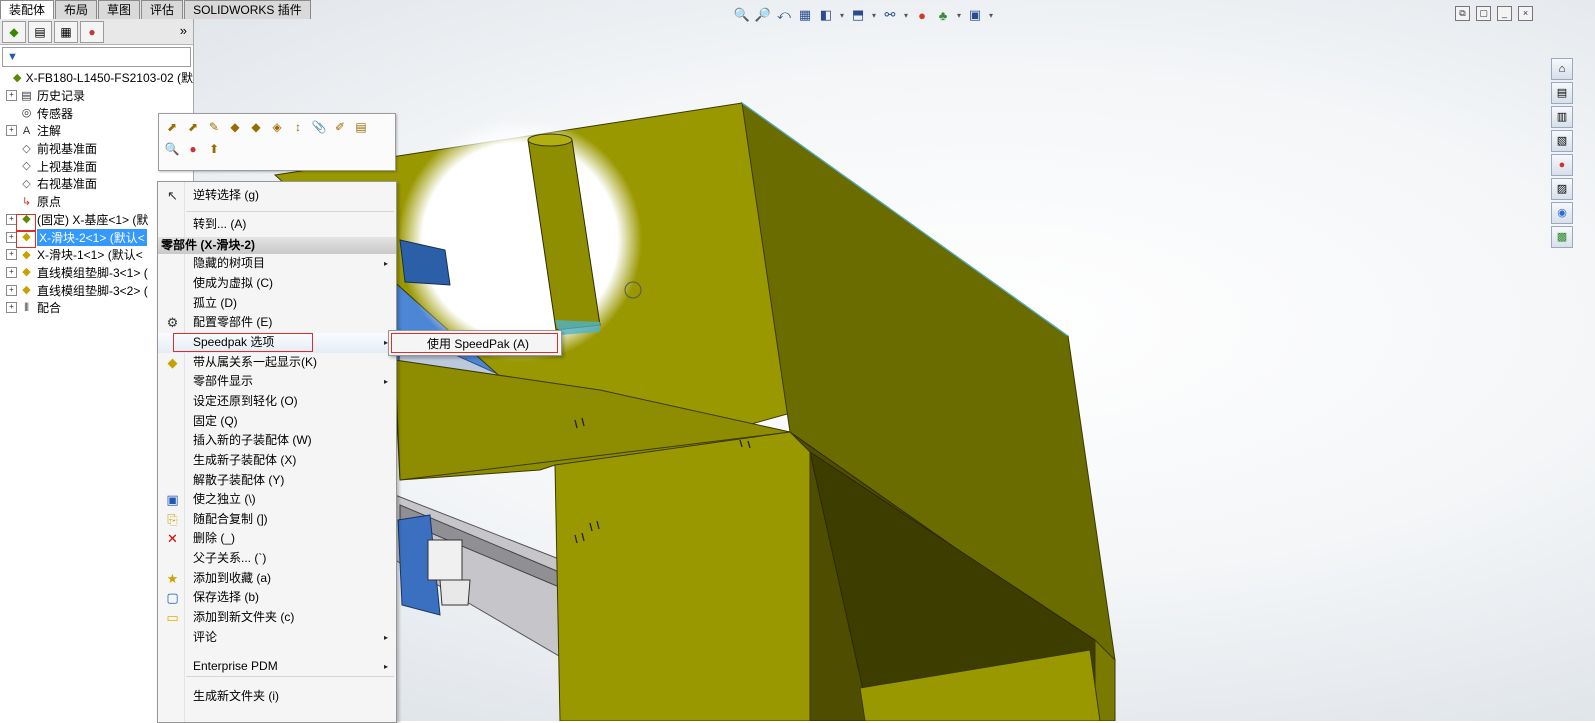 This screenshot has width=1595, height=723. Describe the element at coordinates (478, 343) in the screenshot. I see `use-speedpak-item: 使用 SpeedPak (A)` at that location.